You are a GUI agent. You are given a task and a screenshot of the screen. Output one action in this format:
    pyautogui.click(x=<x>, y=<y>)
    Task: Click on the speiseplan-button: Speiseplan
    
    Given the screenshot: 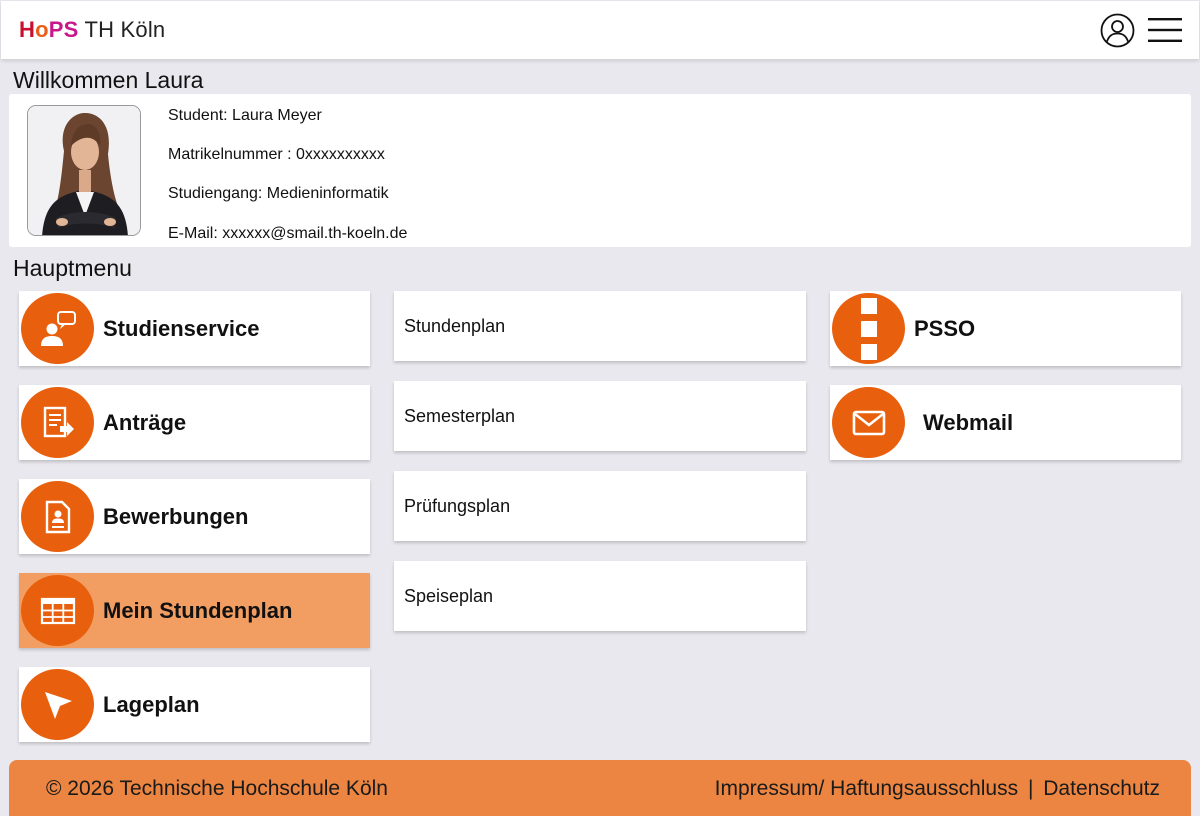 What is the action you would take?
    pyautogui.click(x=600, y=596)
    